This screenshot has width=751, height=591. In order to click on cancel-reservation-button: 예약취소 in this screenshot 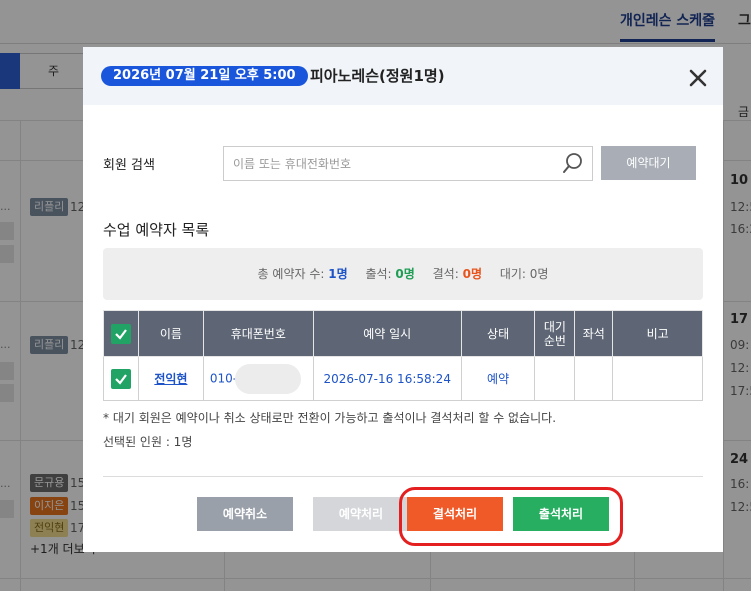, I will do `click(245, 514)`.